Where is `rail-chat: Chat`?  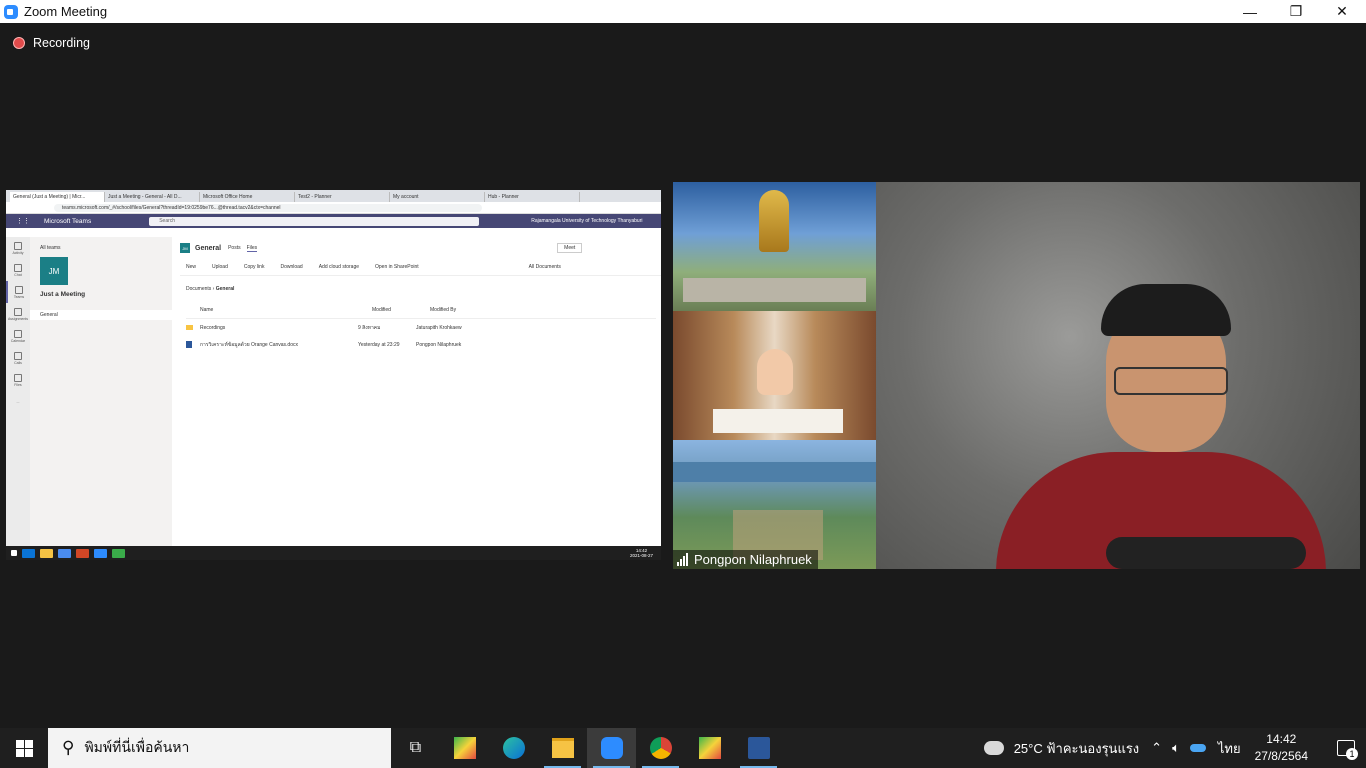
rail-chat: Chat is located at coordinates (18, 270).